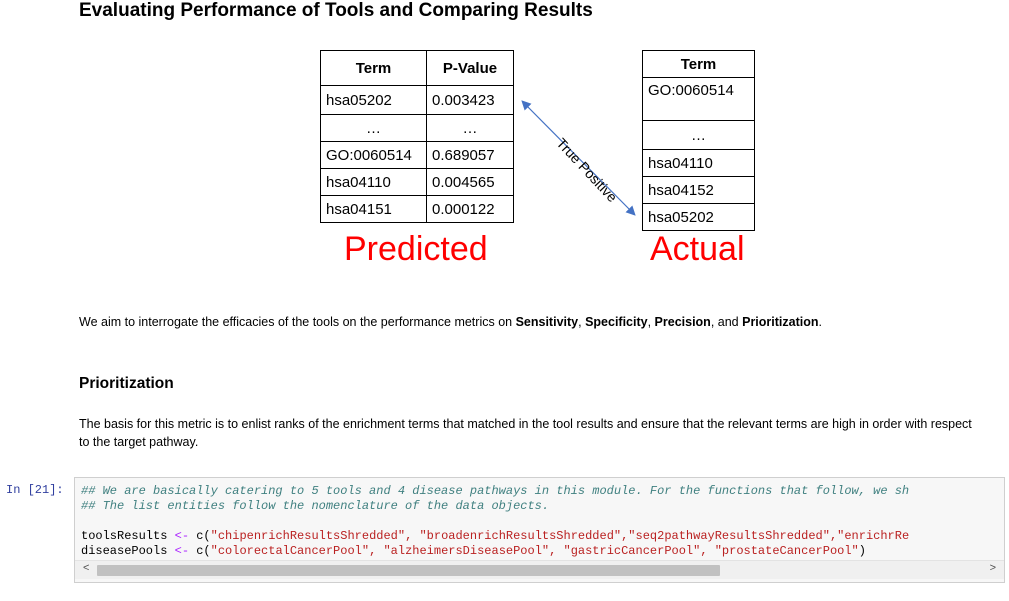 The width and height of the screenshot is (1009, 601). What do you see at coordinates (547, 322) in the screenshot?
I see `metric-sensitivity: Sensitivity` at bounding box center [547, 322].